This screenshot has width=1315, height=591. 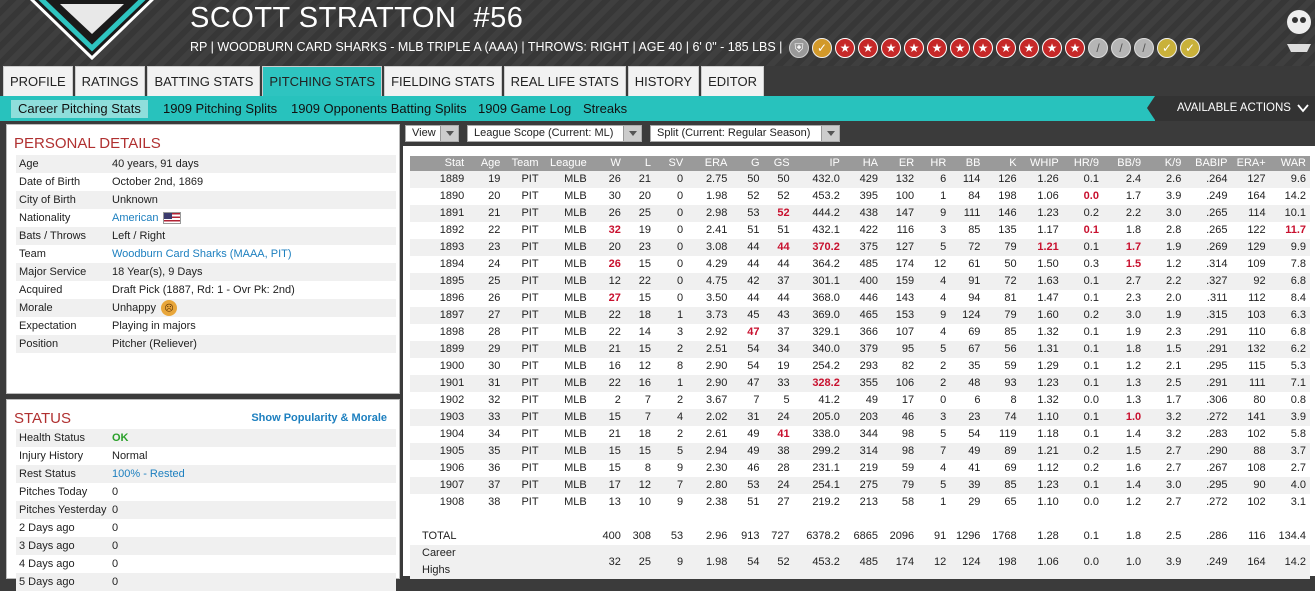 I want to click on table-cell: 102, so click(x=1256, y=434).